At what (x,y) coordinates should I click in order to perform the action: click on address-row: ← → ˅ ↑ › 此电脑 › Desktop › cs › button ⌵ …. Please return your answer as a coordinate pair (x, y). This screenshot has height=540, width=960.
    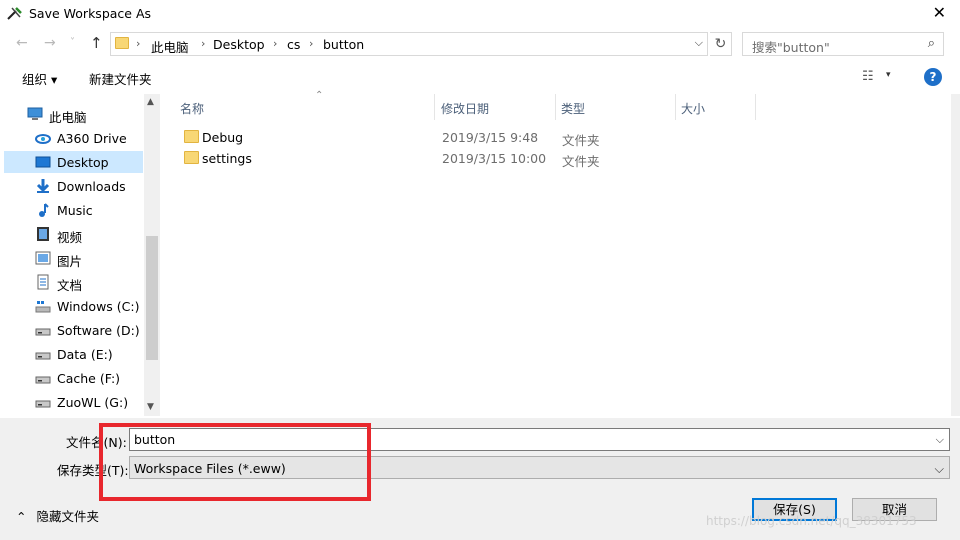
    Looking at the image, I should click on (480, 44).